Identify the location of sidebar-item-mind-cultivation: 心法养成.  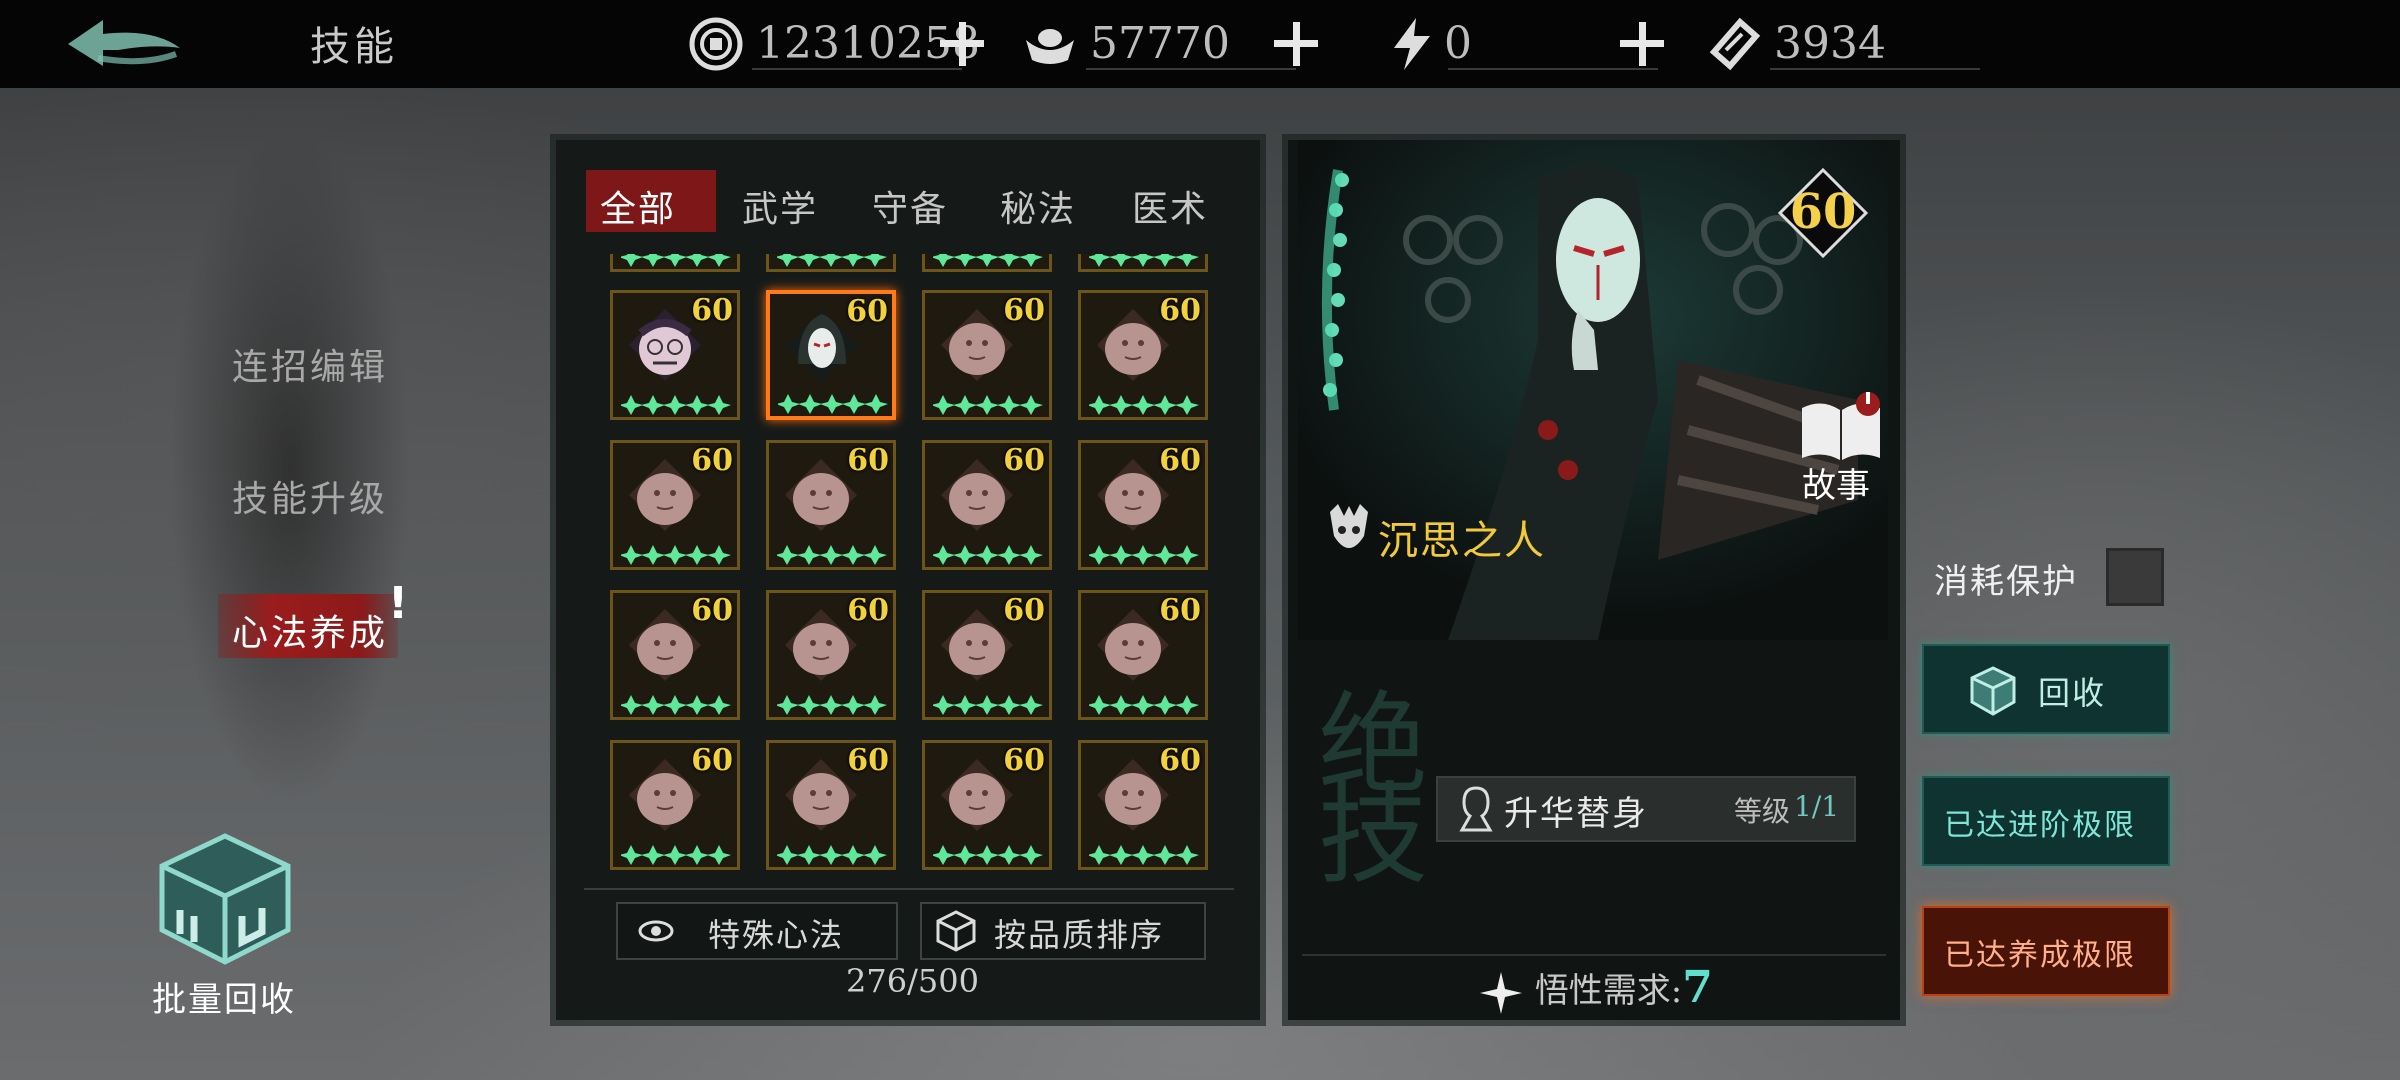
(308, 626).